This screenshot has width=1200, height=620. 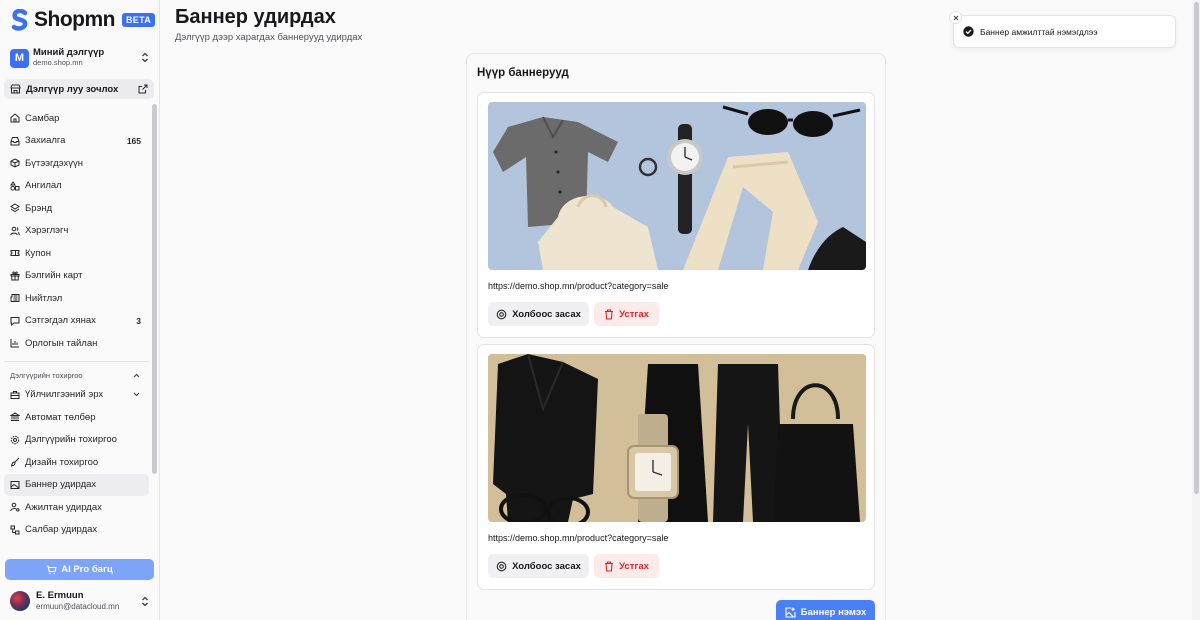 What do you see at coordinates (39, 208) in the screenshot?
I see `sidebar-item-label: Брэнд` at bounding box center [39, 208].